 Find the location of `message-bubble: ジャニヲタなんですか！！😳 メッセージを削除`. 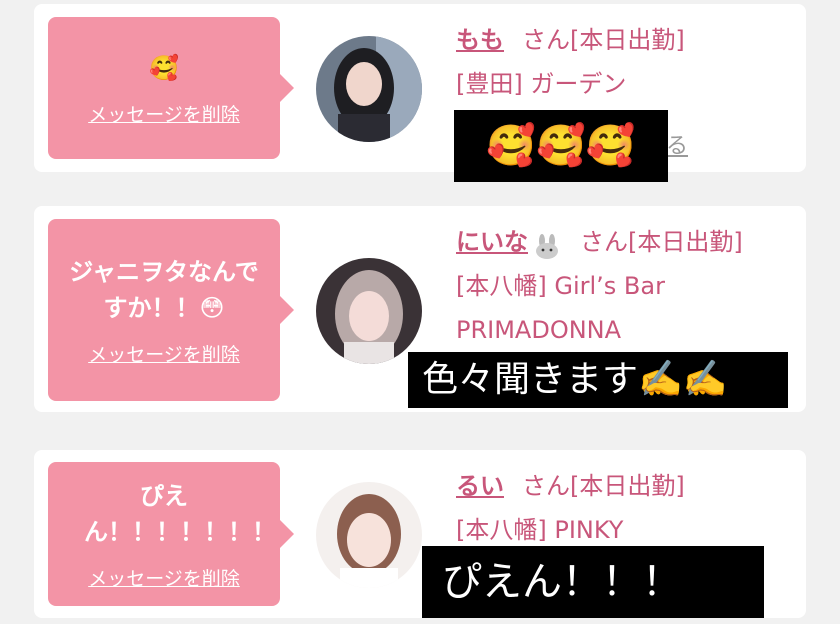

message-bubble: ジャニヲタなんですか！！😳 メッセージを削除 is located at coordinates (171, 310).